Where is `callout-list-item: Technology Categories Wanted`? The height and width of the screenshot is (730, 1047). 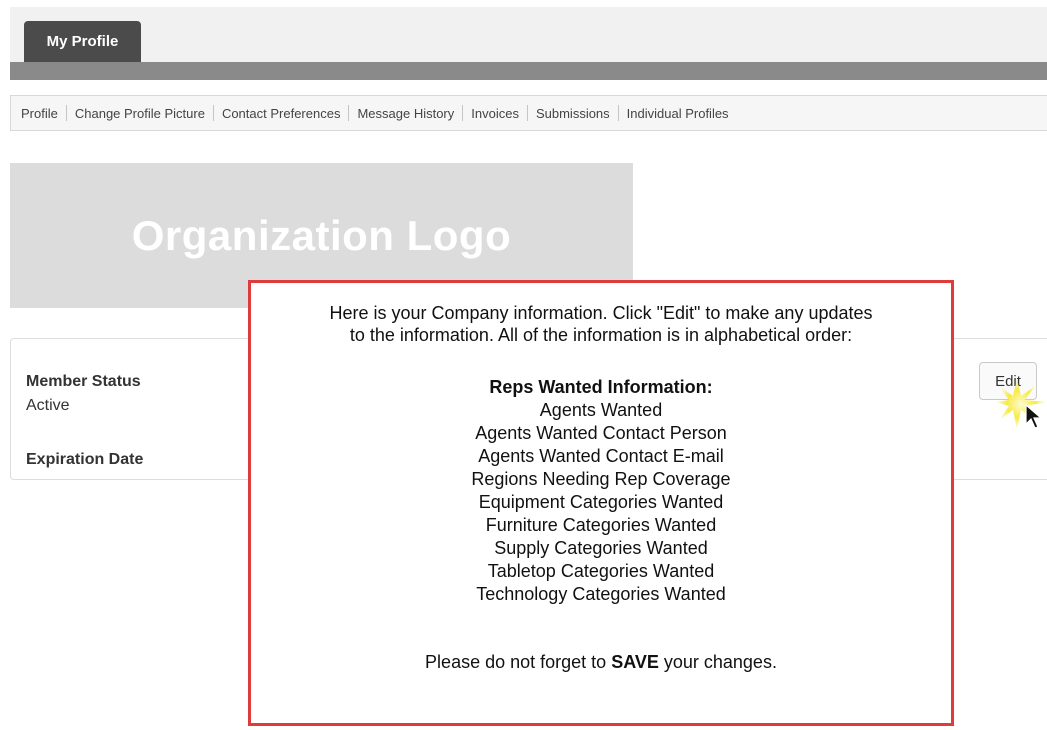
callout-list-item: Technology Categories Wanted is located at coordinates (601, 594).